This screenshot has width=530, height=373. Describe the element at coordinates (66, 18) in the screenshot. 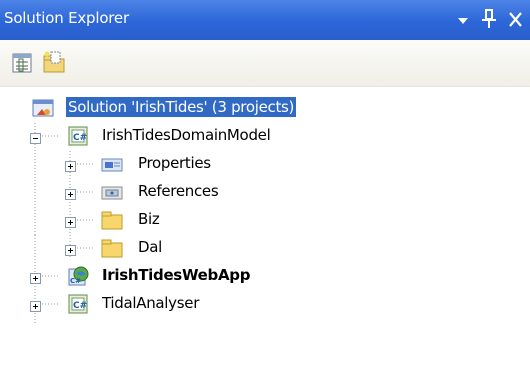

I see `window-title: Solution Explorer` at that location.